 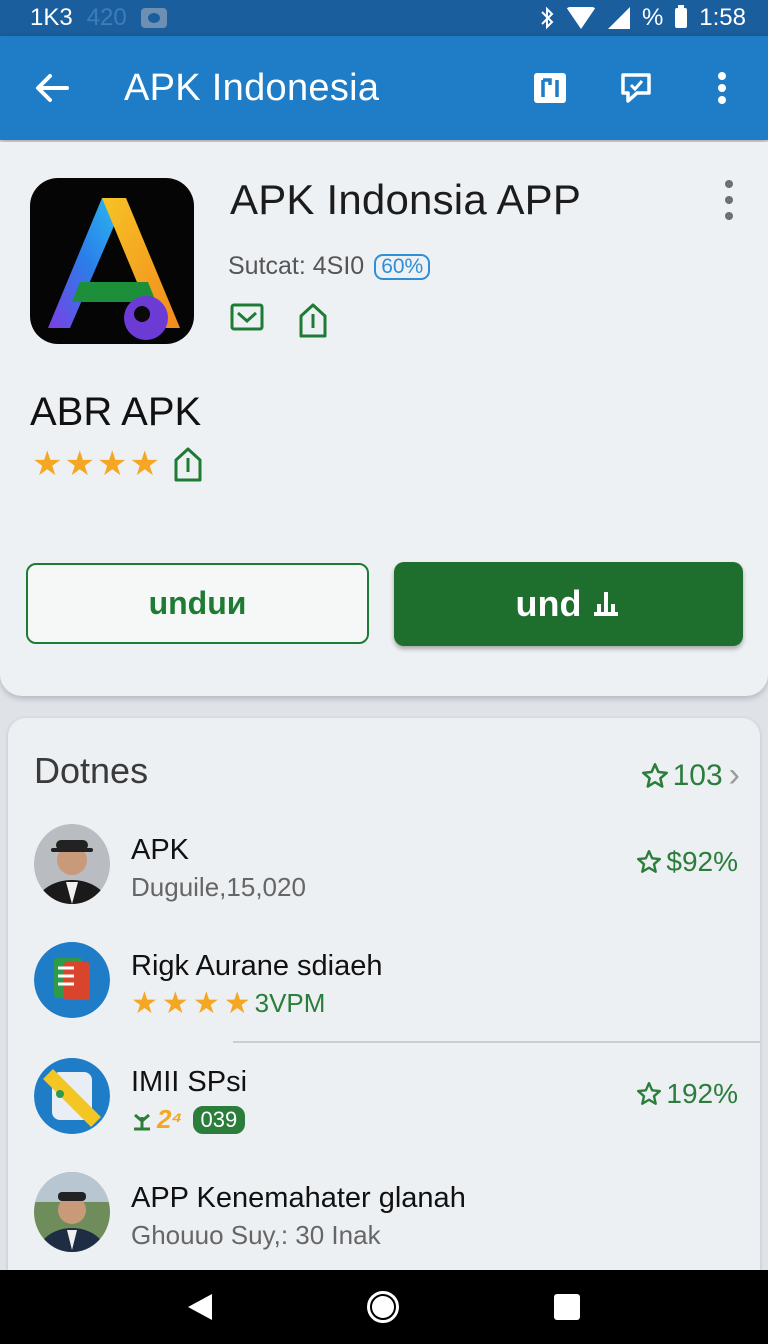 What do you see at coordinates (256, 1235) in the screenshot?
I see `list-item-subtitle: Ghouuo Suy,: 30 Inak` at bounding box center [256, 1235].